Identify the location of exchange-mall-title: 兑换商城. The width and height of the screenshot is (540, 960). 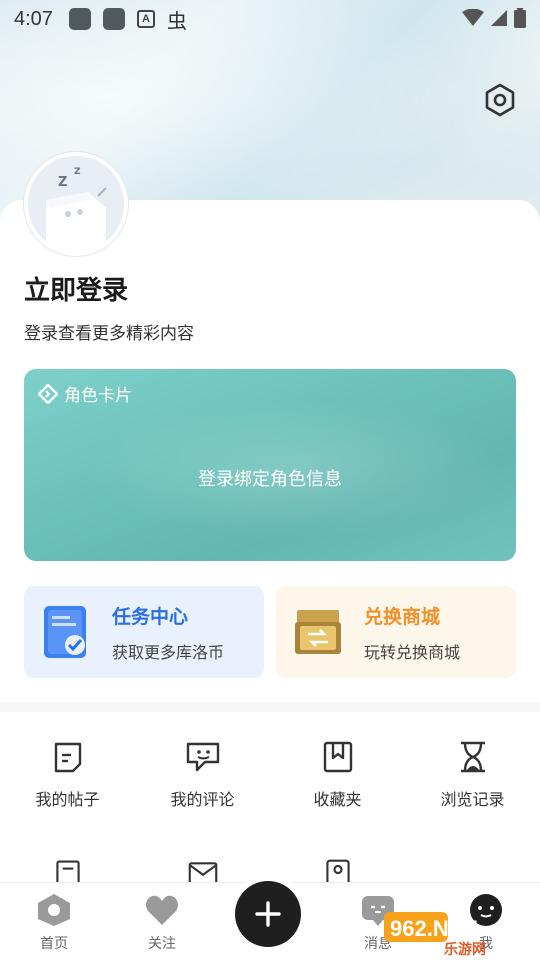
(402, 616).